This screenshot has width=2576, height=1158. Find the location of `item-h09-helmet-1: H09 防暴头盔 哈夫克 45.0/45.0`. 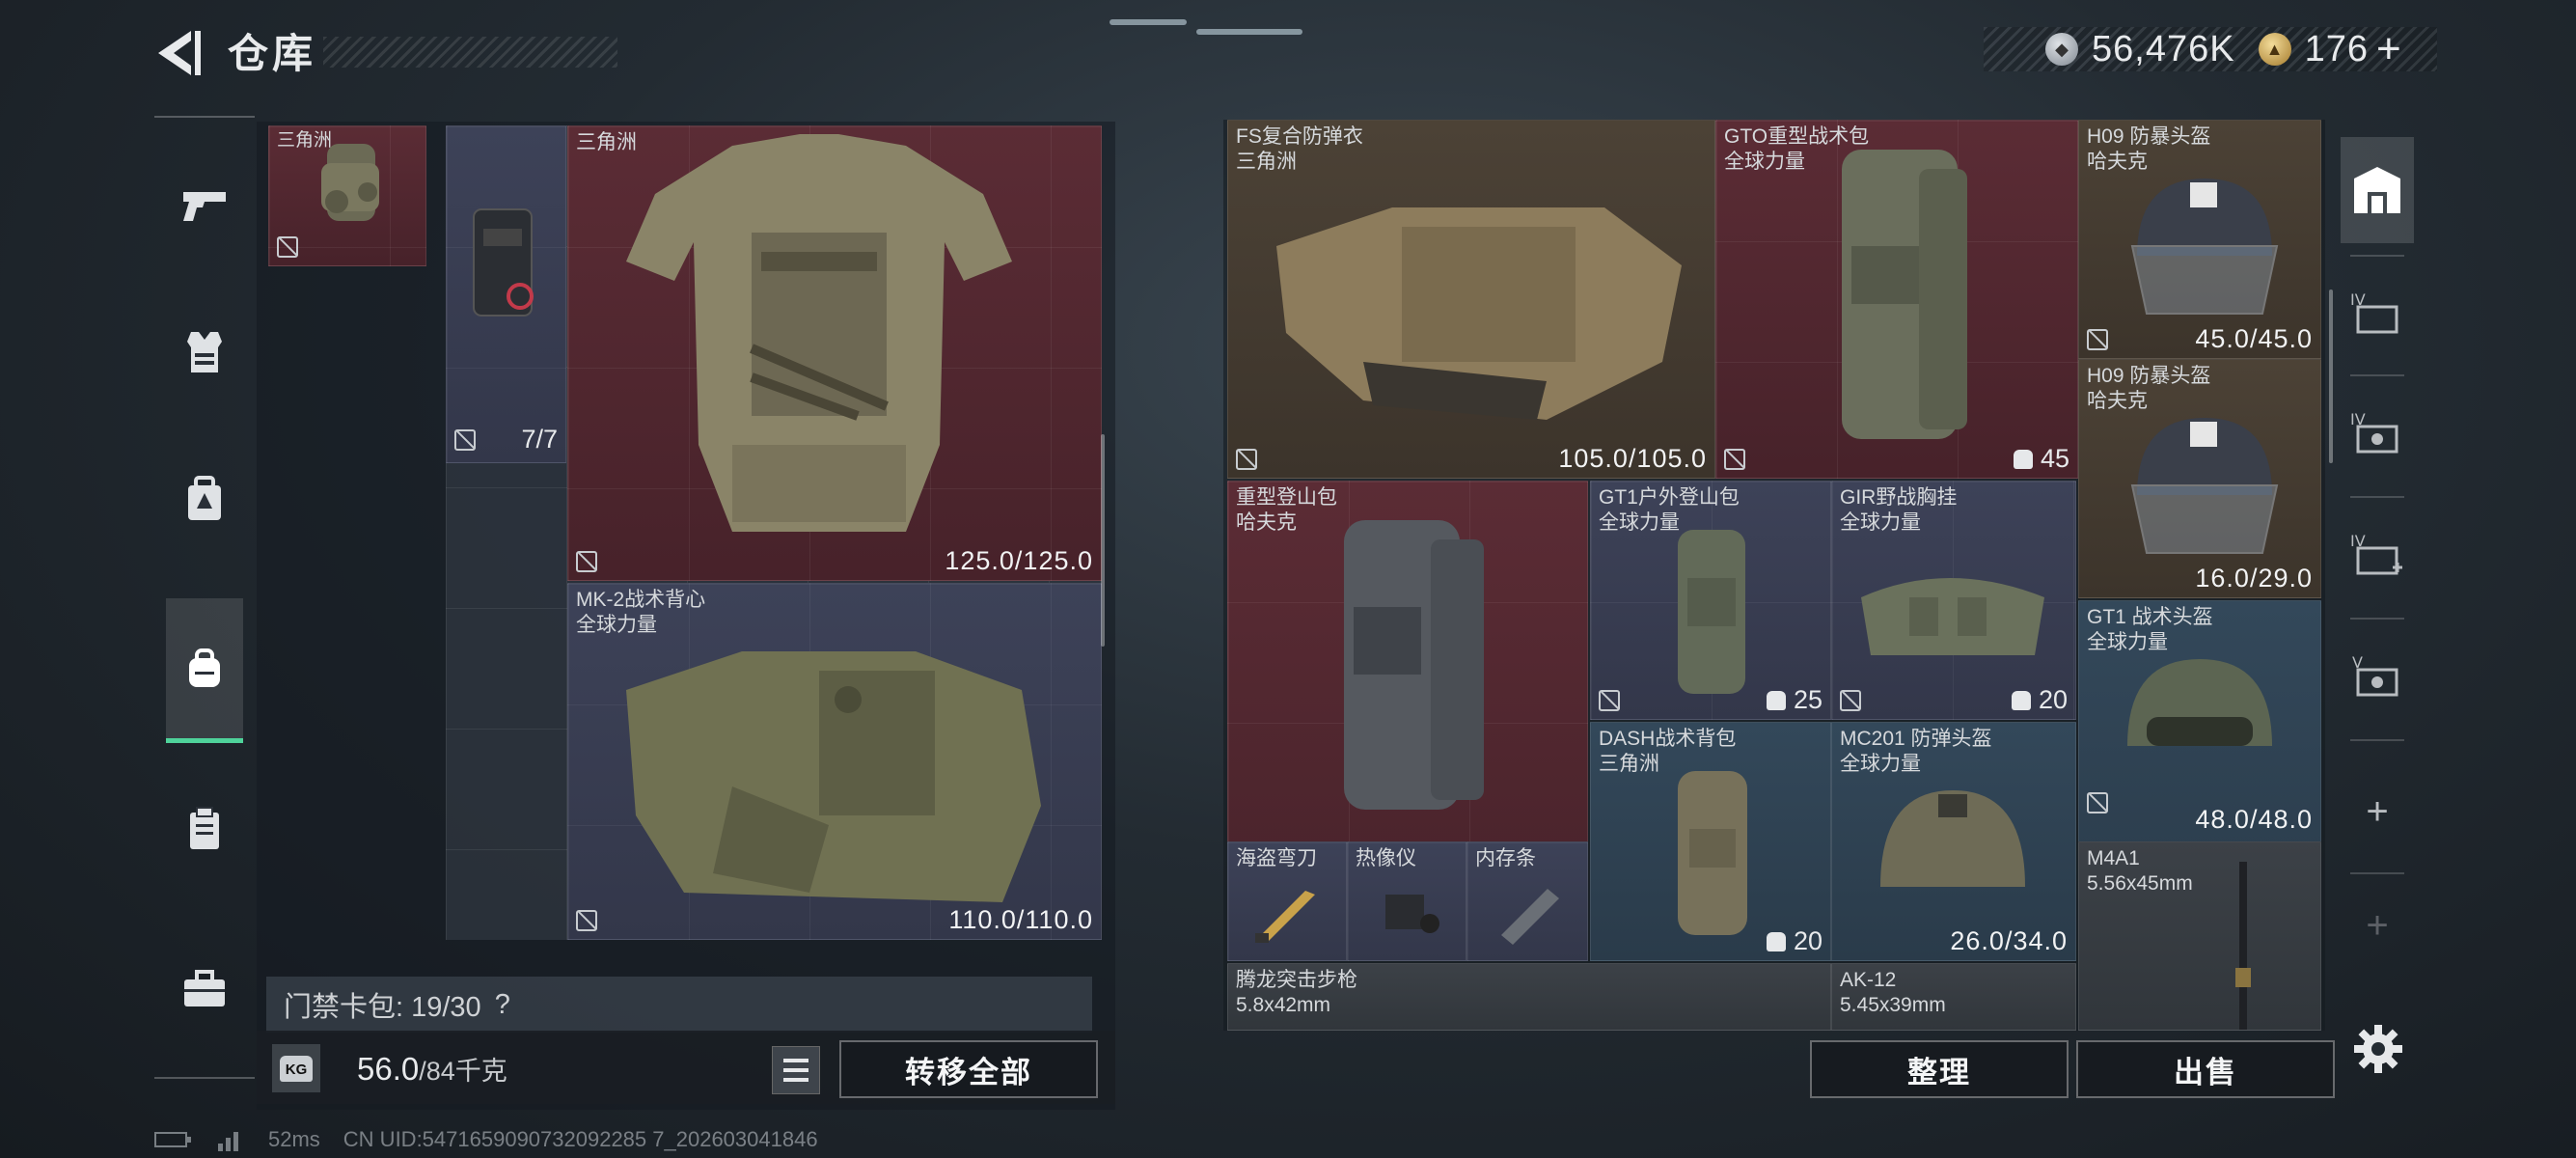

item-h09-helmet-1: H09 防暴头盔 哈夫克 45.0/45.0 is located at coordinates (2199, 239).